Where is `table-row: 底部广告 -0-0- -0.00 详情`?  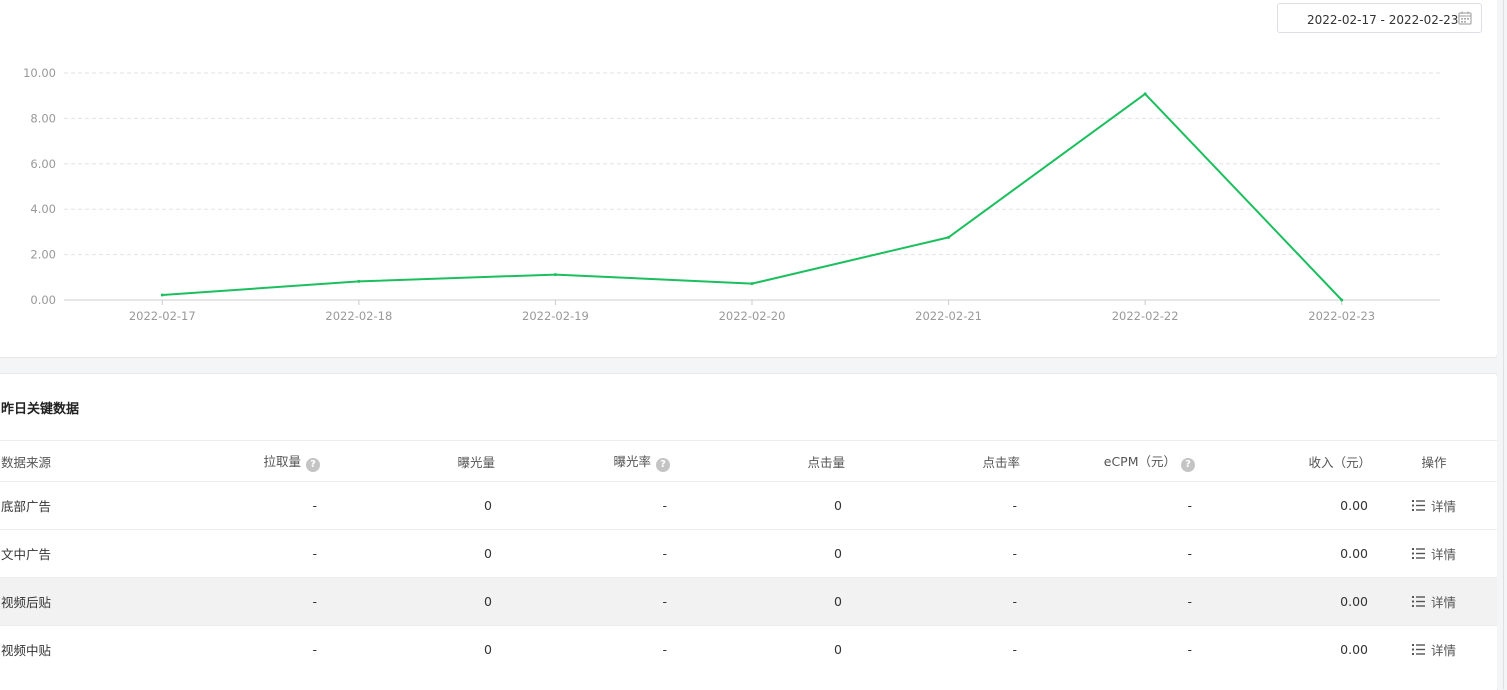 table-row: 底部广告 -0-0- -0.00 详情 is located at coordinates (748, 505).